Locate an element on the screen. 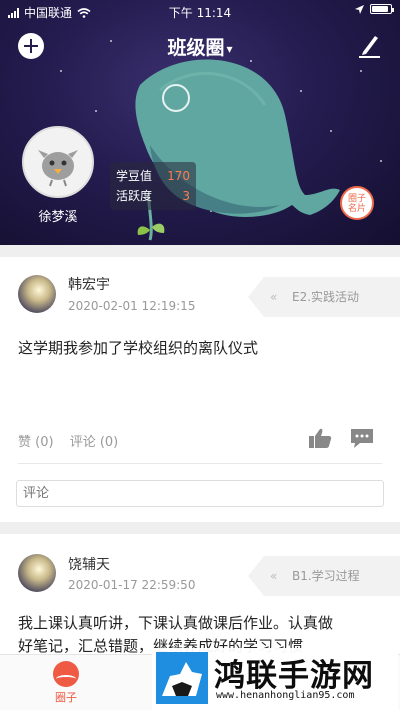  post-author-name: 韩宏宇 is located at coordinates (89, 284).